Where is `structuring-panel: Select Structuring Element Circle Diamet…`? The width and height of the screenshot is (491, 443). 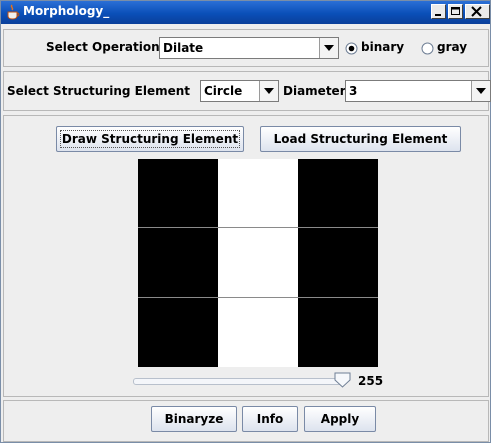
structuring-panel: Select Structuring Element Circle Diamet… is located at coordinates (247, 91).